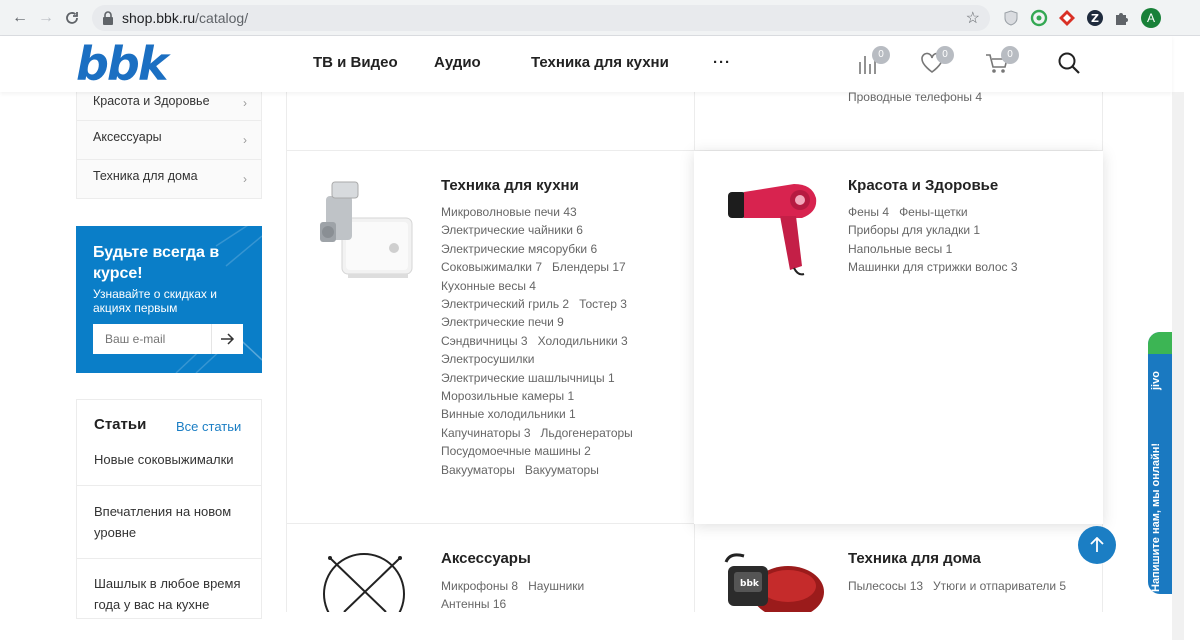 The height and width of the screenshot is (640, 1200). I want to click on category-title-home: Техника для дома, so click(914, 558).